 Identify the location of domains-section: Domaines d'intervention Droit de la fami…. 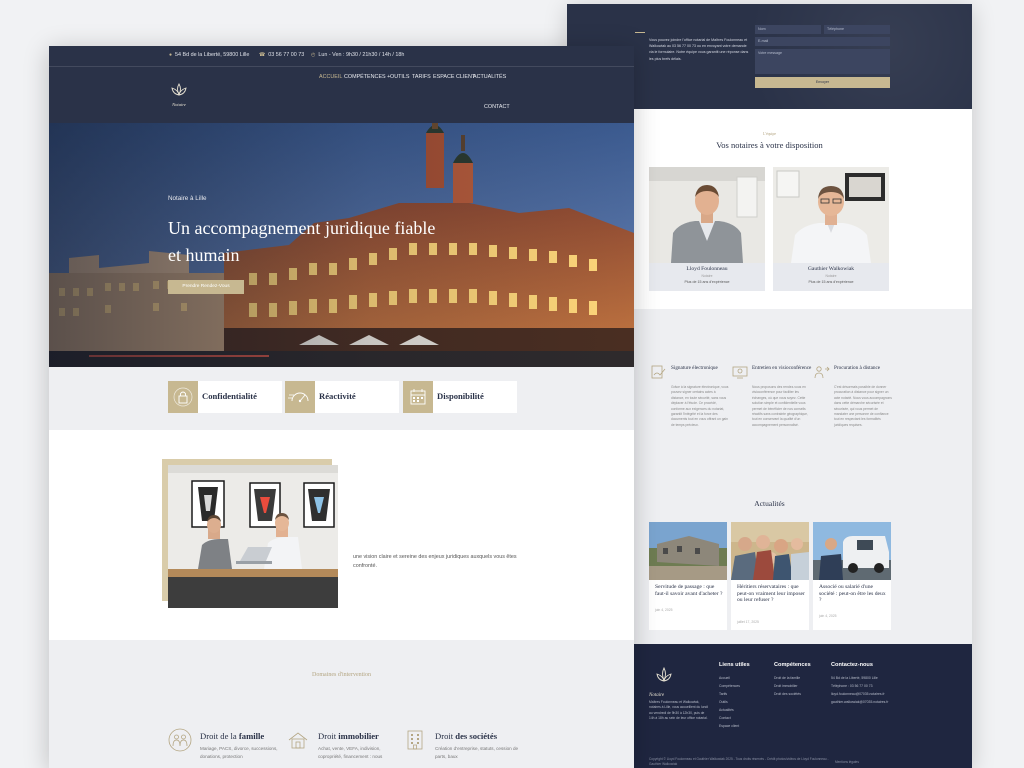
(341, 704).